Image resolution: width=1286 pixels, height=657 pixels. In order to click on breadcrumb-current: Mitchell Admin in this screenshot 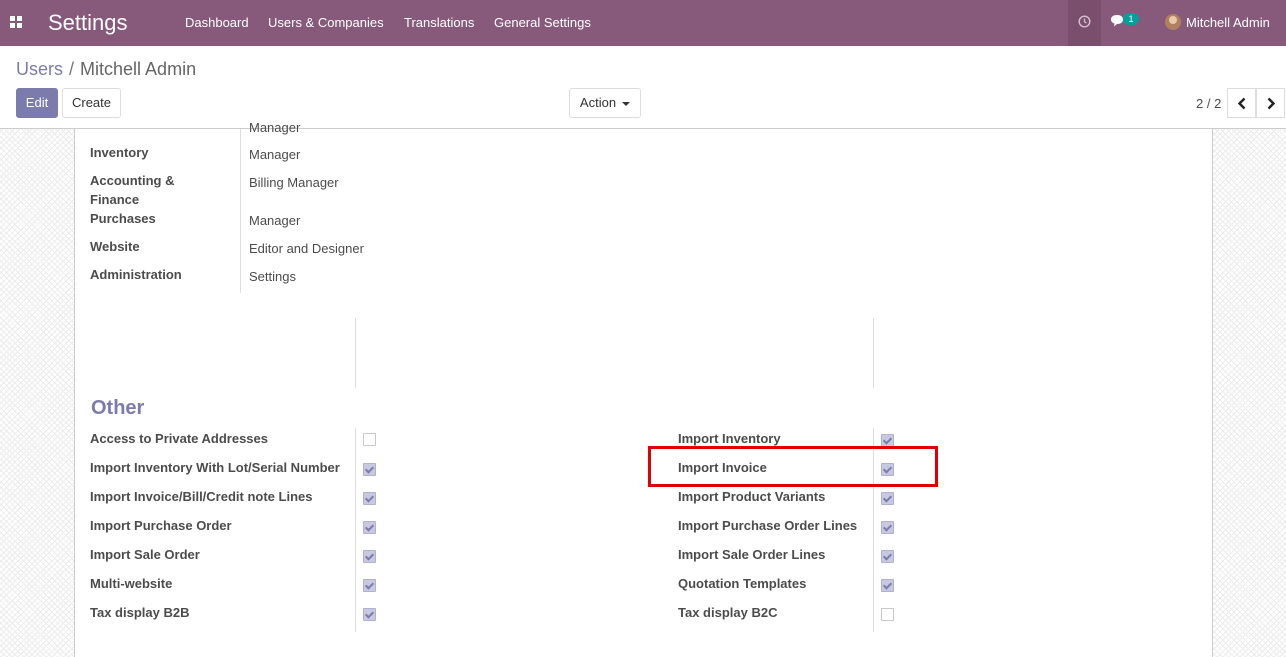, I will do `click(138, 69)`.